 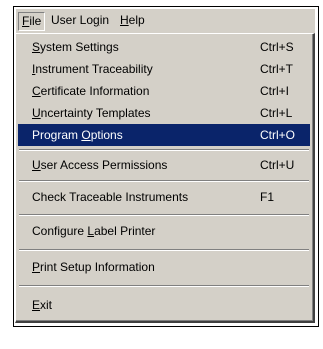 What do you see at coordinates (164, 69) in the screenshot?
I see `menu-item-instrument-traceability: Instrument Traceability Ctrl+T` at bounding box center [164, 69].